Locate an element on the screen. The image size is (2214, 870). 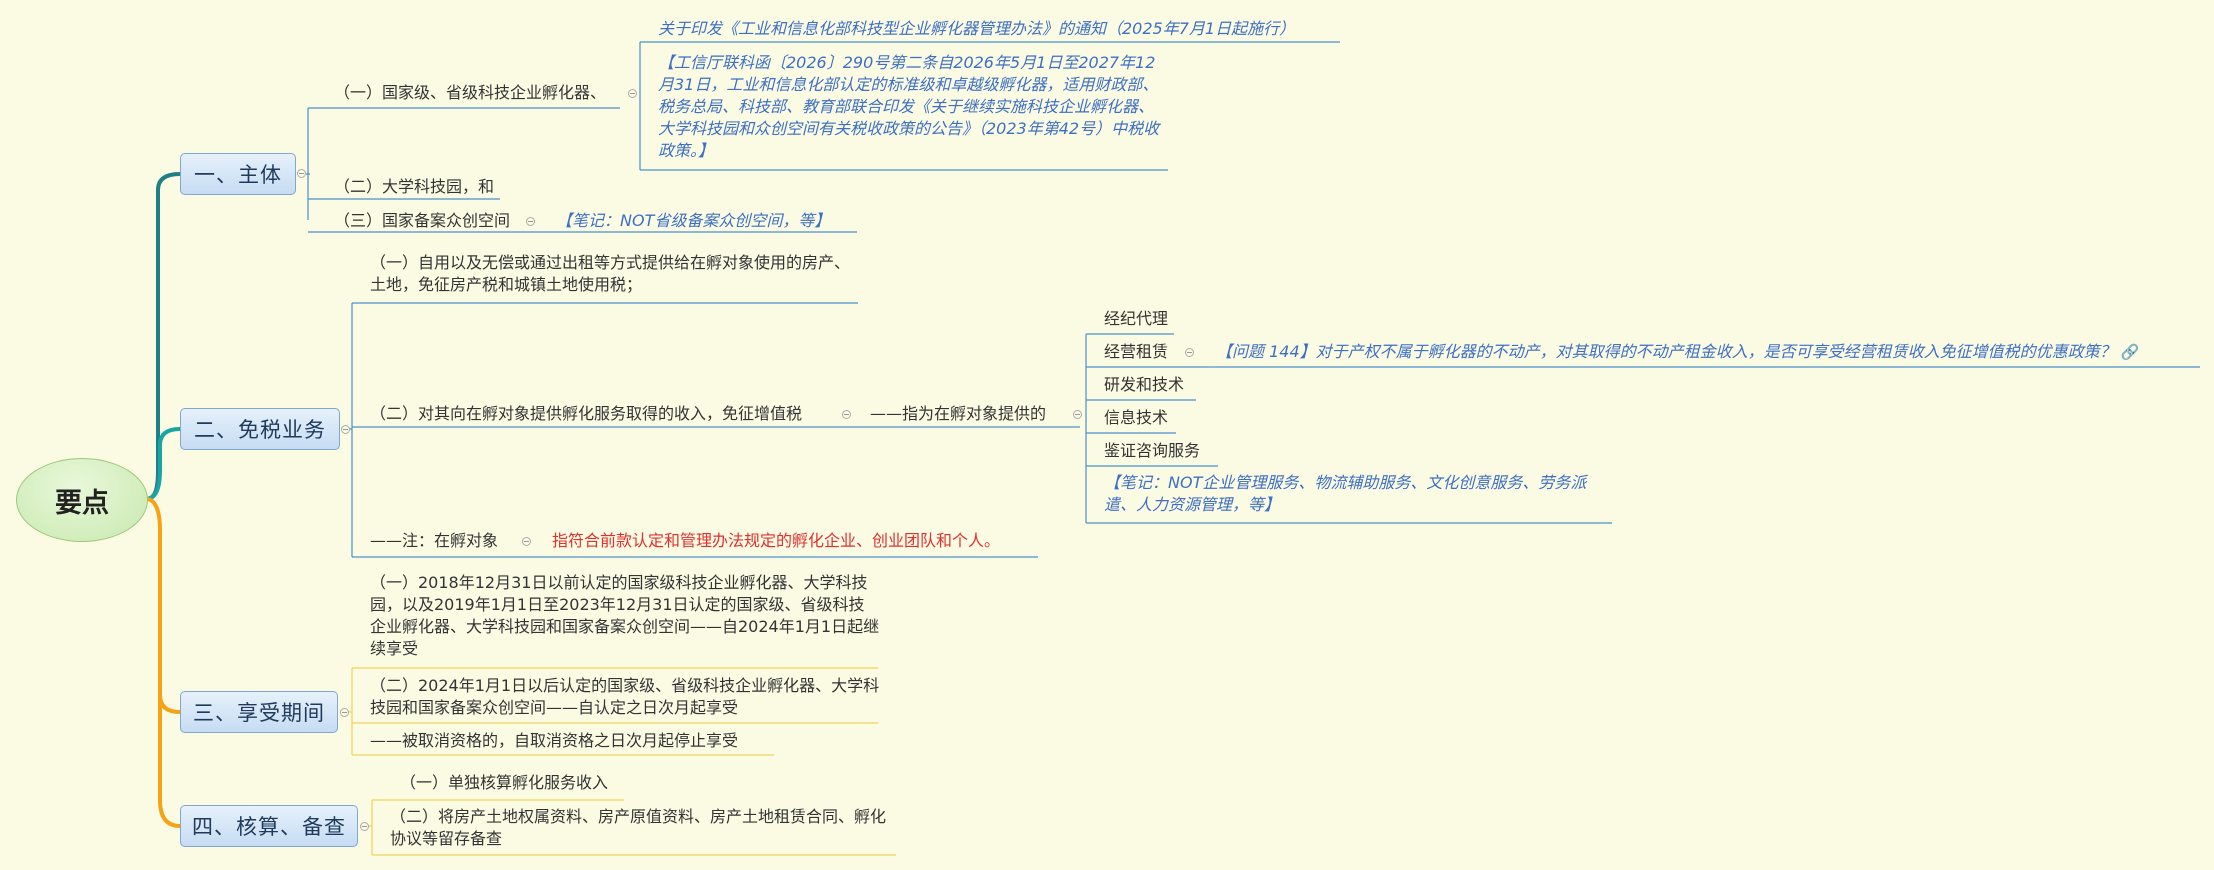
service-item: 鉴证咨询服务 is located at coordinates (1152, 451).